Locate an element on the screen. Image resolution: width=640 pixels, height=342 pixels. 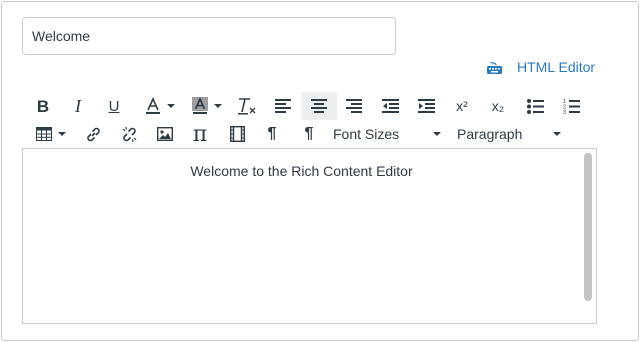
clear-formatting-icon is located at coordinates (247, 106).